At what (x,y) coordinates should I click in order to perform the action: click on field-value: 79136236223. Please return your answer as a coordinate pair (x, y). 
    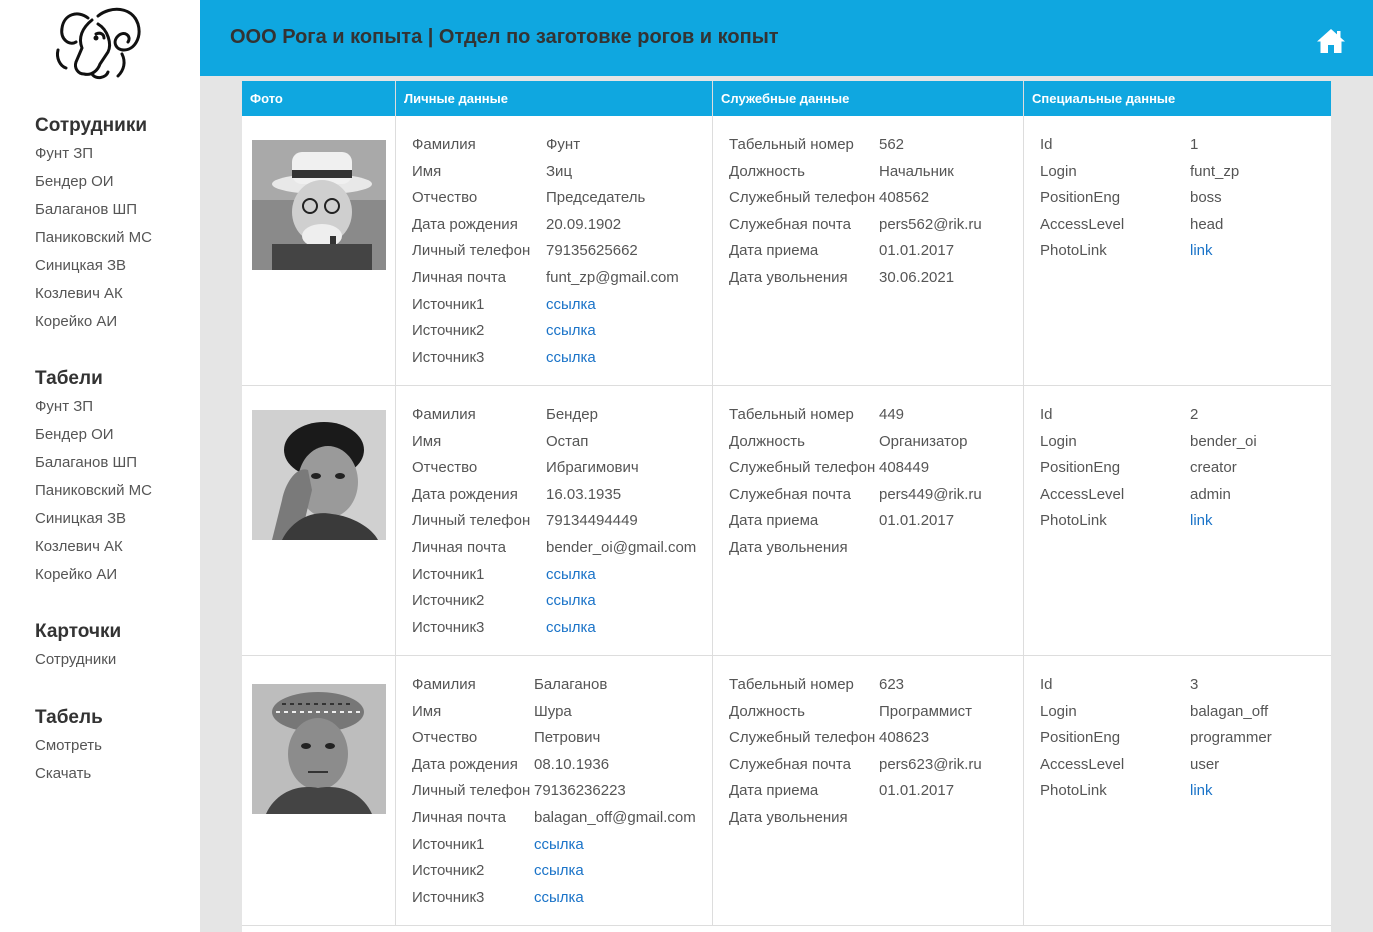
    Looking at the image, I should click on (580, 791).